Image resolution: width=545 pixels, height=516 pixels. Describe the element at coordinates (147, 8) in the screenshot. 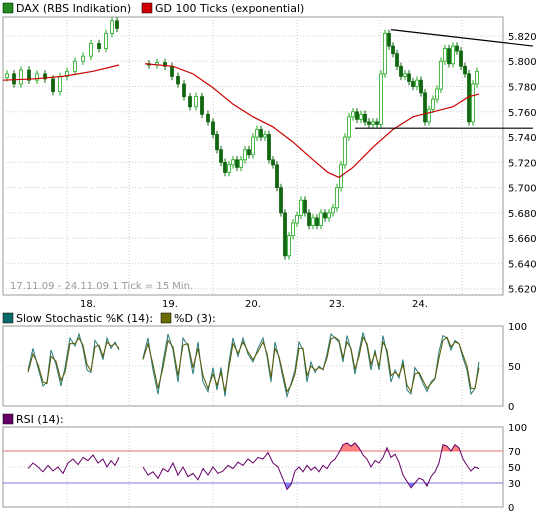

I see `legend-swatch-ema` at that location.